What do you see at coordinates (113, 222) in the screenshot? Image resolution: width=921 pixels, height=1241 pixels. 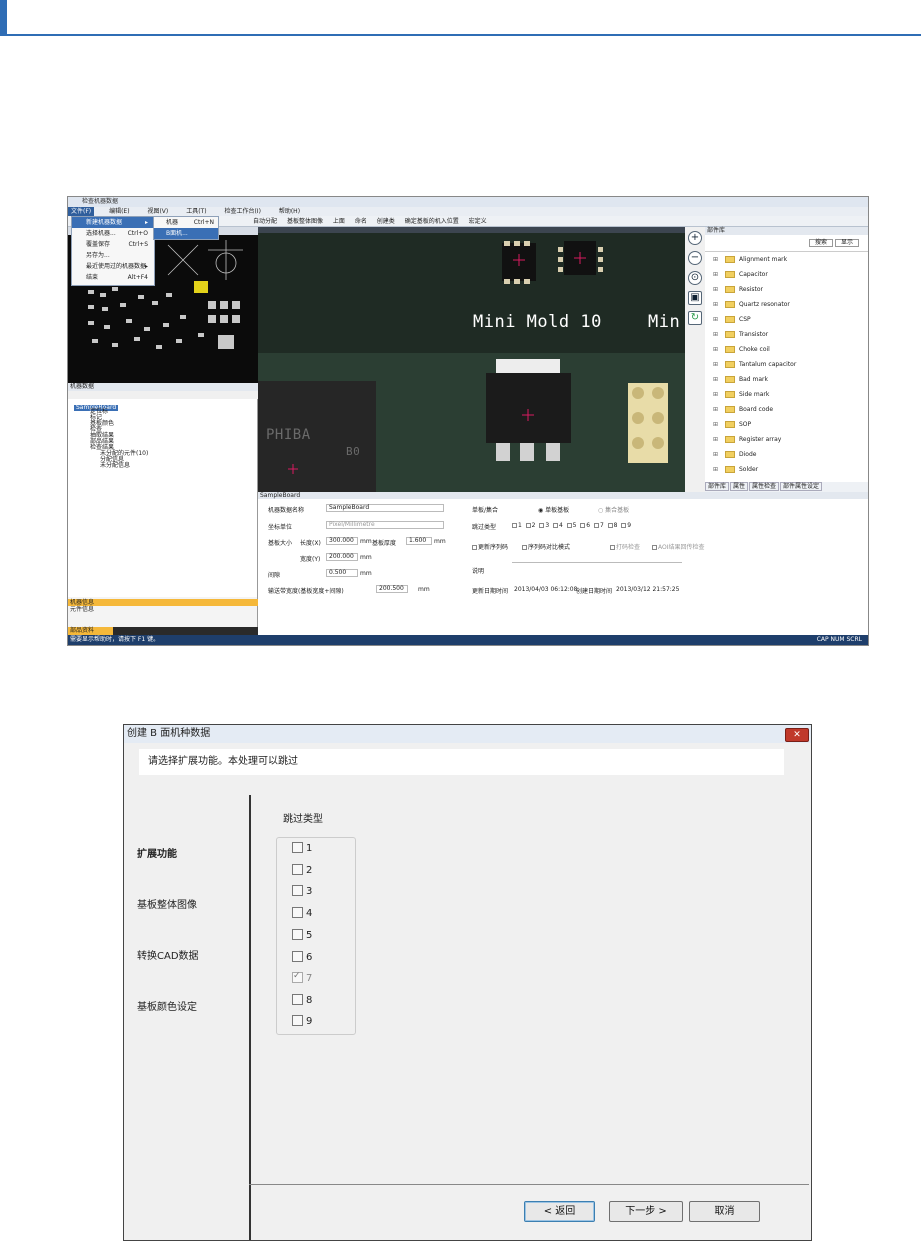 I see `menu-item-new: 新建机器数据 ▸` at bounding box center [113, 222].